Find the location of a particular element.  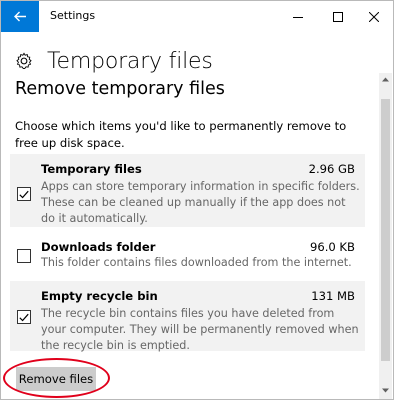

close-button is located at coordinates (374, 16).